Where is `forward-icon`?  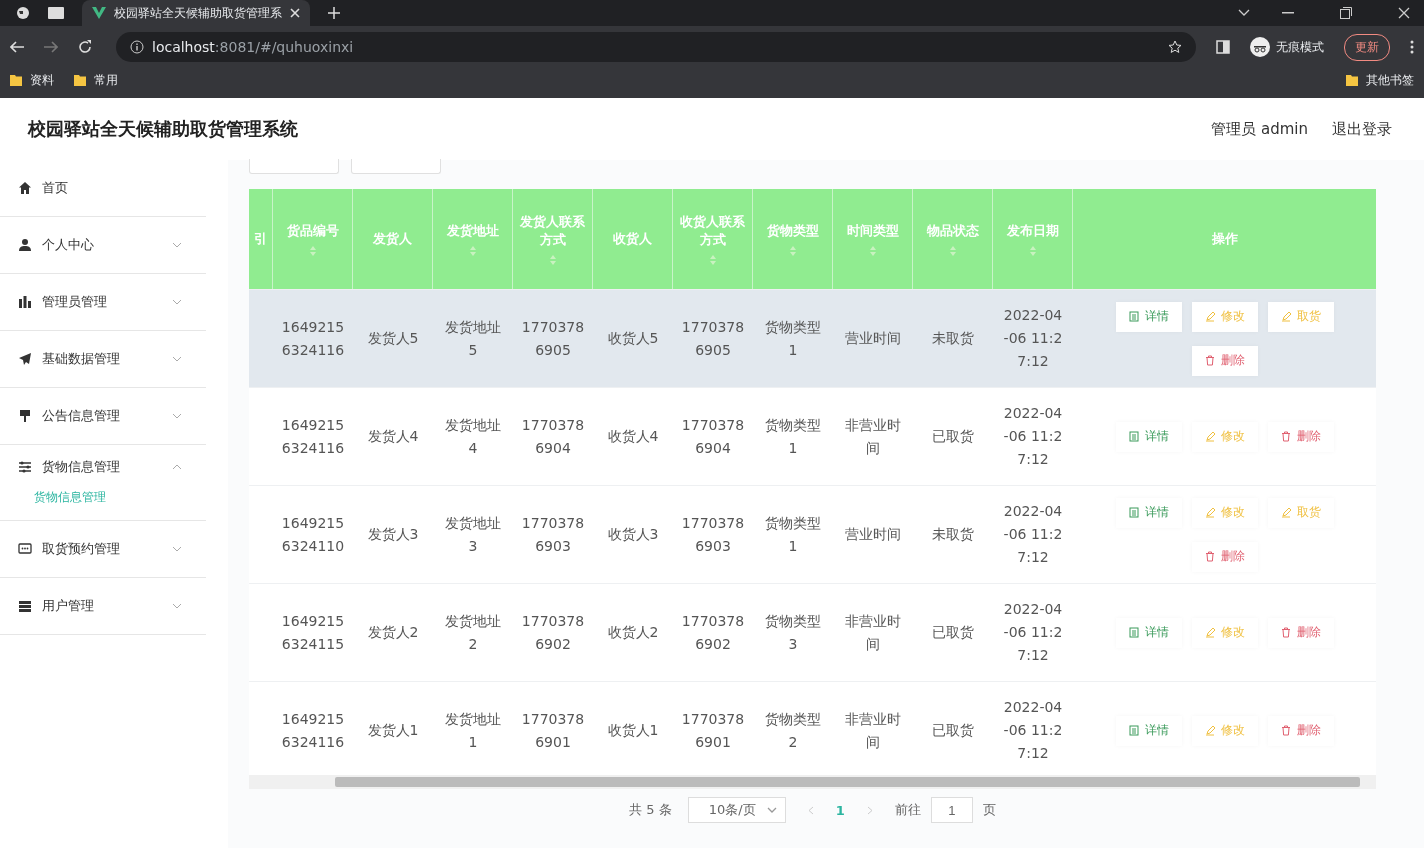
forward-icon is located at coordinates (51, 47).